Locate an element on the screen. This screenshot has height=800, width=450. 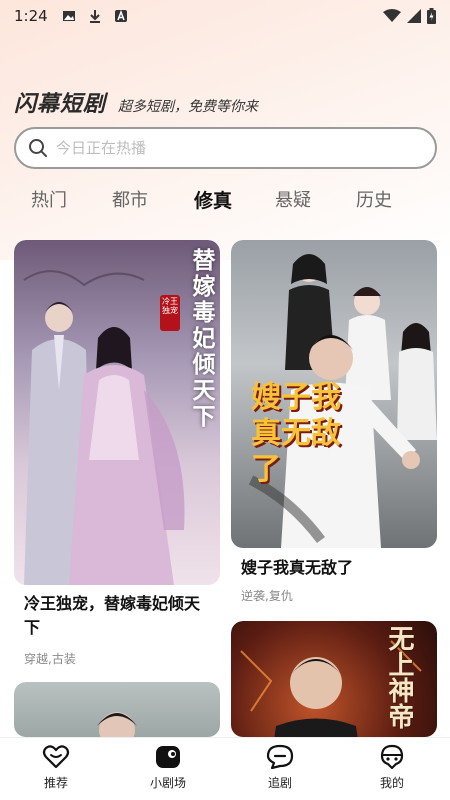
tab-label: 悬疑 is located at coordinates (293, 200).